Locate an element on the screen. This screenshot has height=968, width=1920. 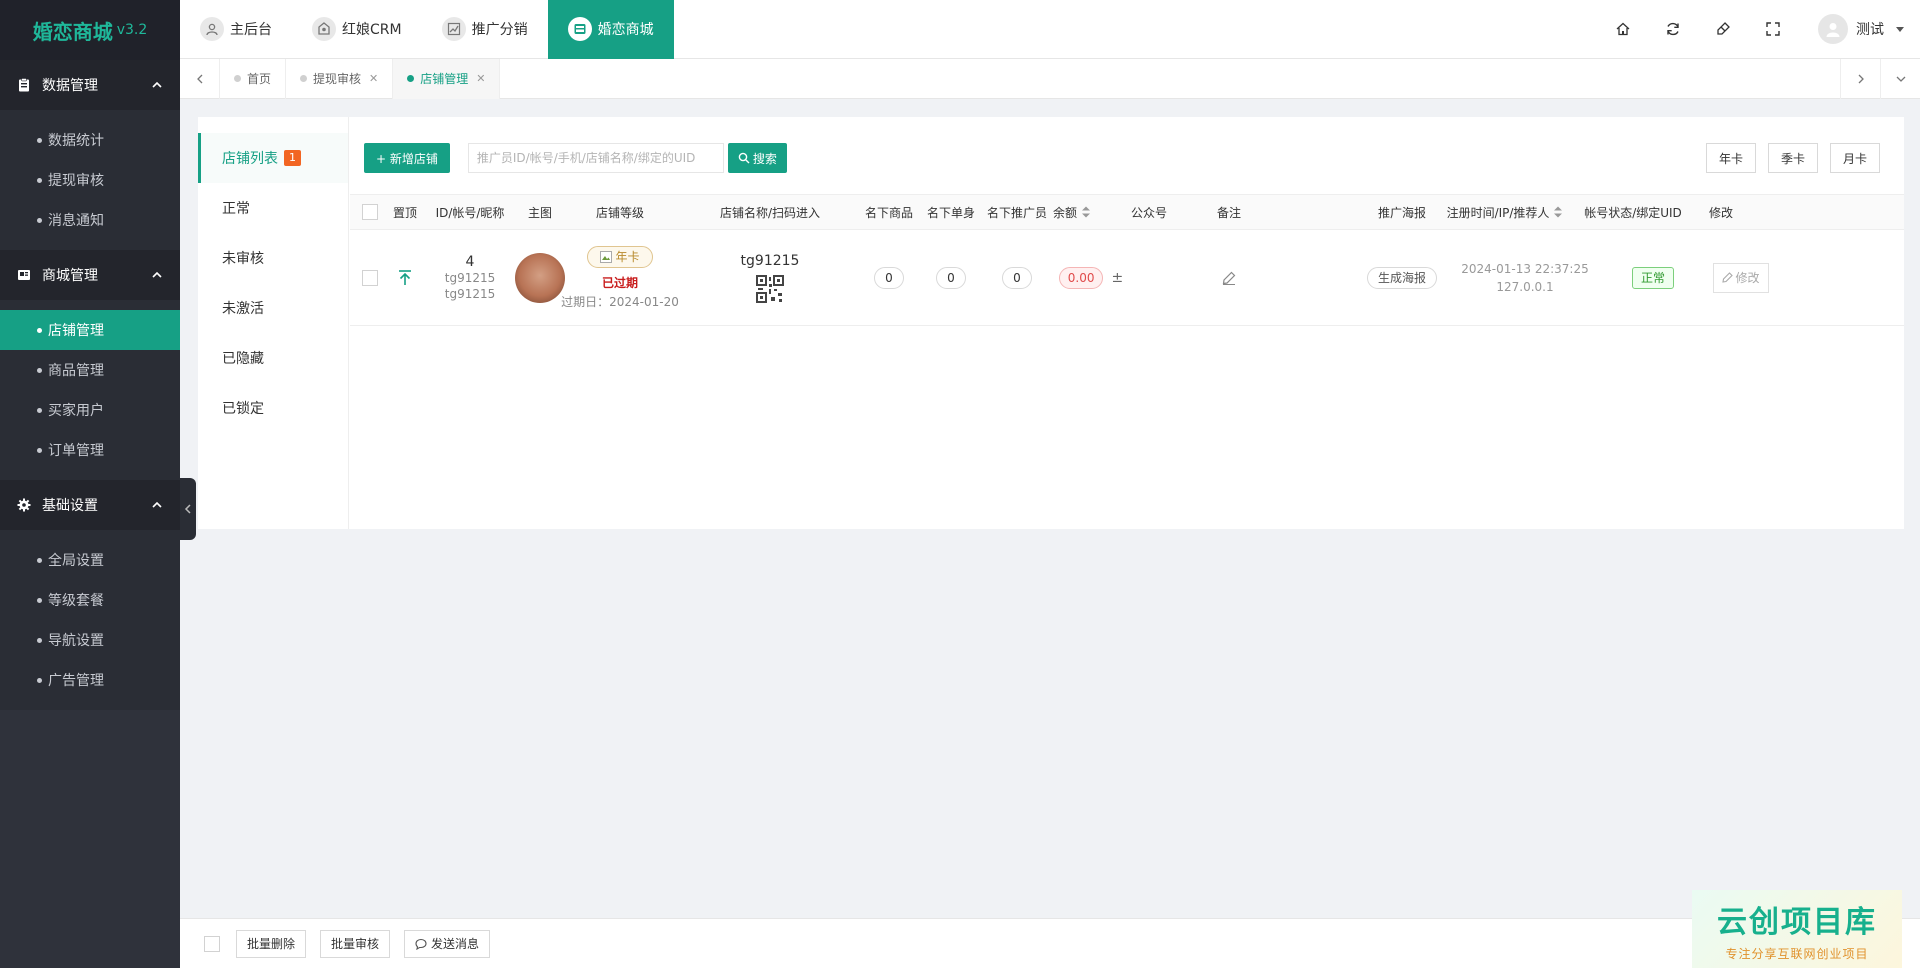
col-register-label: 注册时间/IP/推荐人 is located at coordinates (1498, 212).